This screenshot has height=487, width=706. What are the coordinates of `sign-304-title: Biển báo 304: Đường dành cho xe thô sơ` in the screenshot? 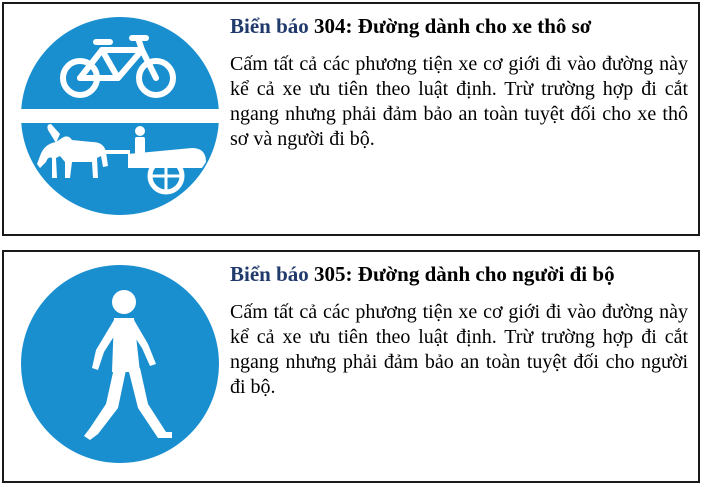 It's located at (459, 26).